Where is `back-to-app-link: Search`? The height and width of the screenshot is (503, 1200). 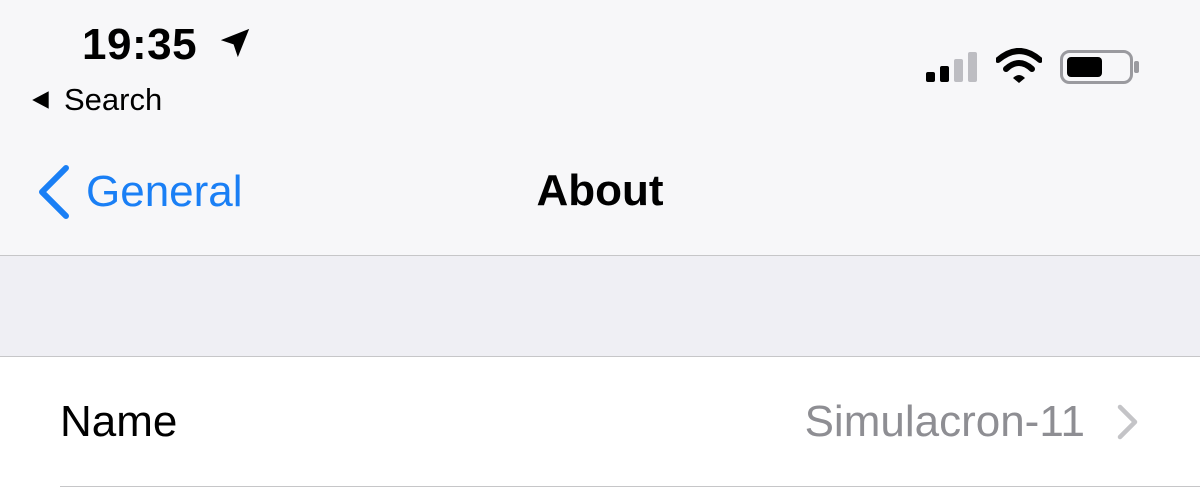
back-to-app-link: Search is located at coordinates (96, 100).